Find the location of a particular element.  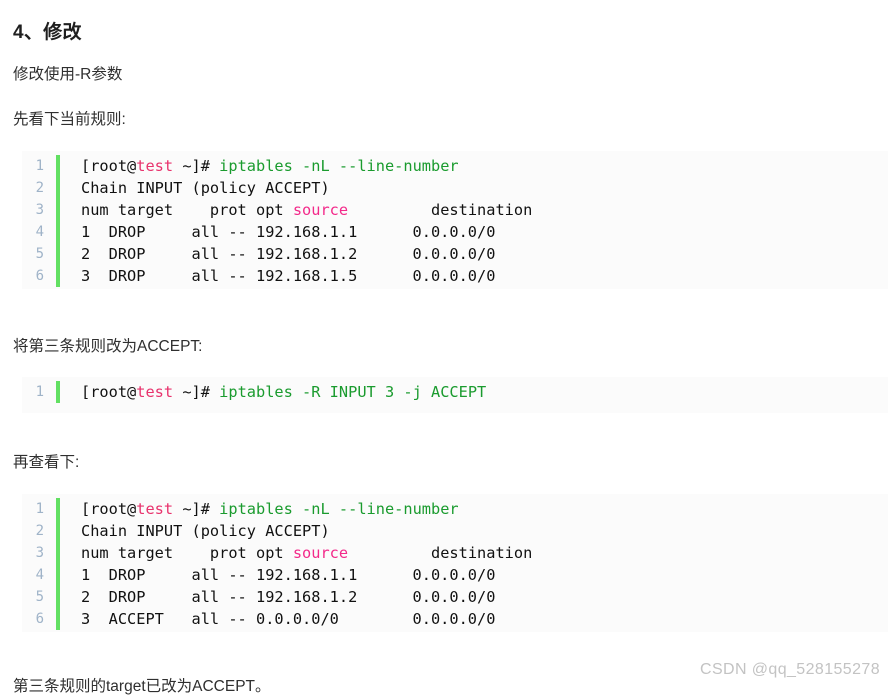

code-line-text: 3 ACCEPT all -- 0.0.0.0/0 0.0.0.0/0 is located at coordinates (277, 619).